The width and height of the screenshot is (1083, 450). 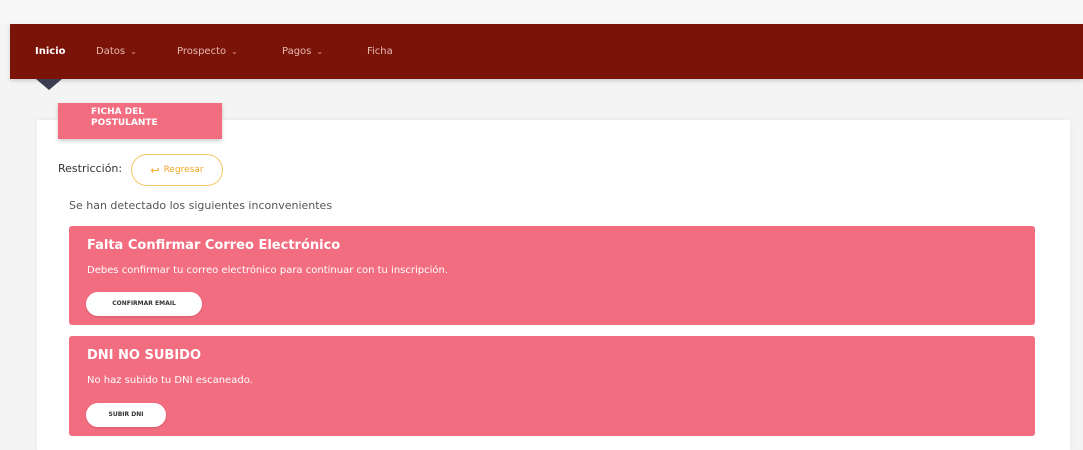 I want to click on nav-item-label: Inicio, so click(x=50, y=51).